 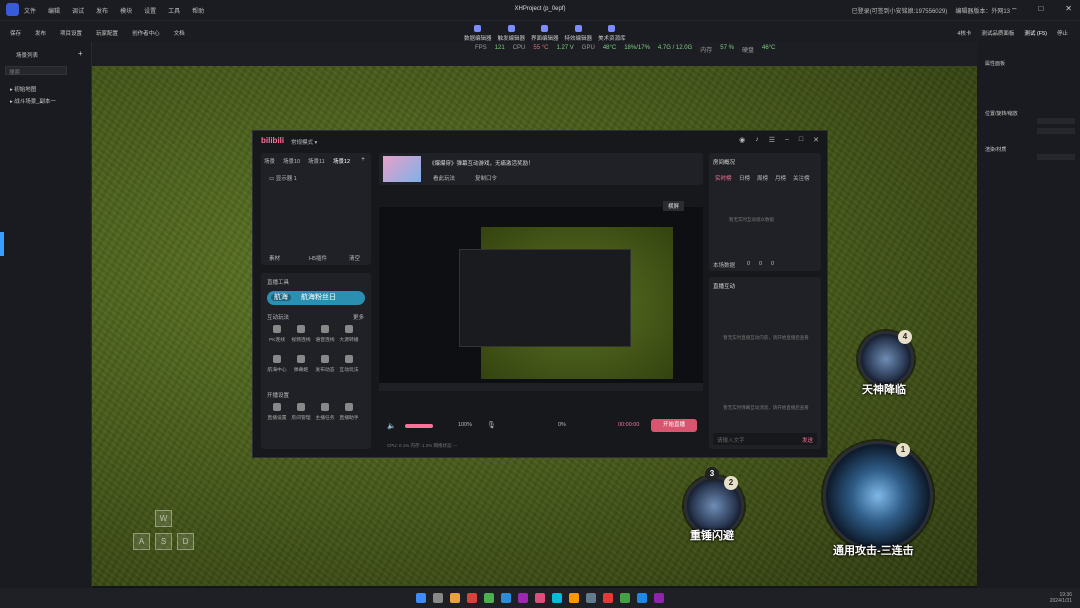 What do you see at coordinates (744, 178) in the screenshot?
I see `tab-daily: 日榜` at bounding box center [744, 178].